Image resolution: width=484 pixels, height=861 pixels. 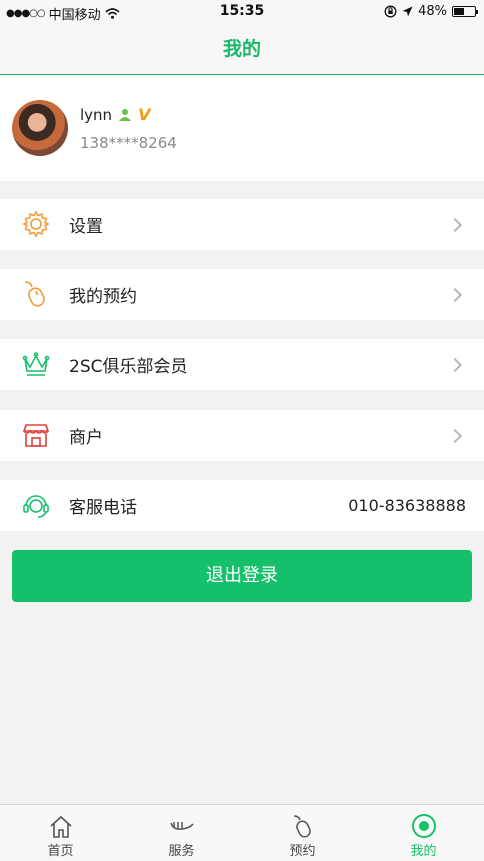 I want to click on menu-label-service: 客服电话, so click(x=103, y=508).